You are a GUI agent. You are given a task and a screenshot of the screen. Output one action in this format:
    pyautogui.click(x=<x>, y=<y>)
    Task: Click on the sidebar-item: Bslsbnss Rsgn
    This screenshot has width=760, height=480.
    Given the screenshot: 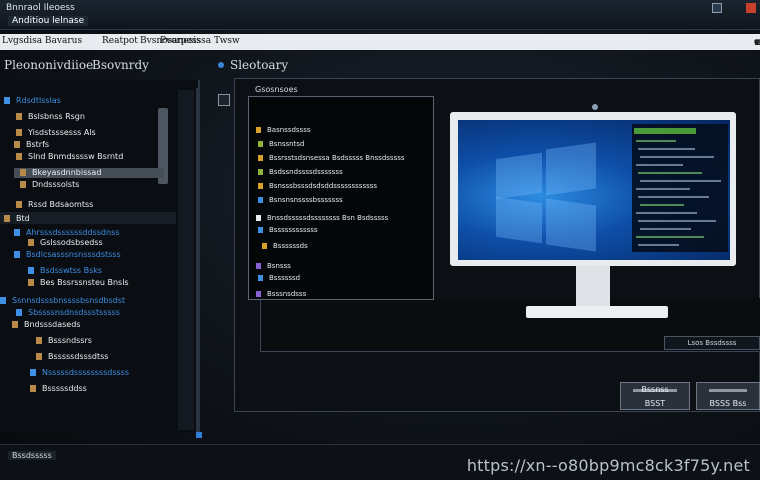 What is the action you would take?
    pyautogui.click(x=50, y=116)
    